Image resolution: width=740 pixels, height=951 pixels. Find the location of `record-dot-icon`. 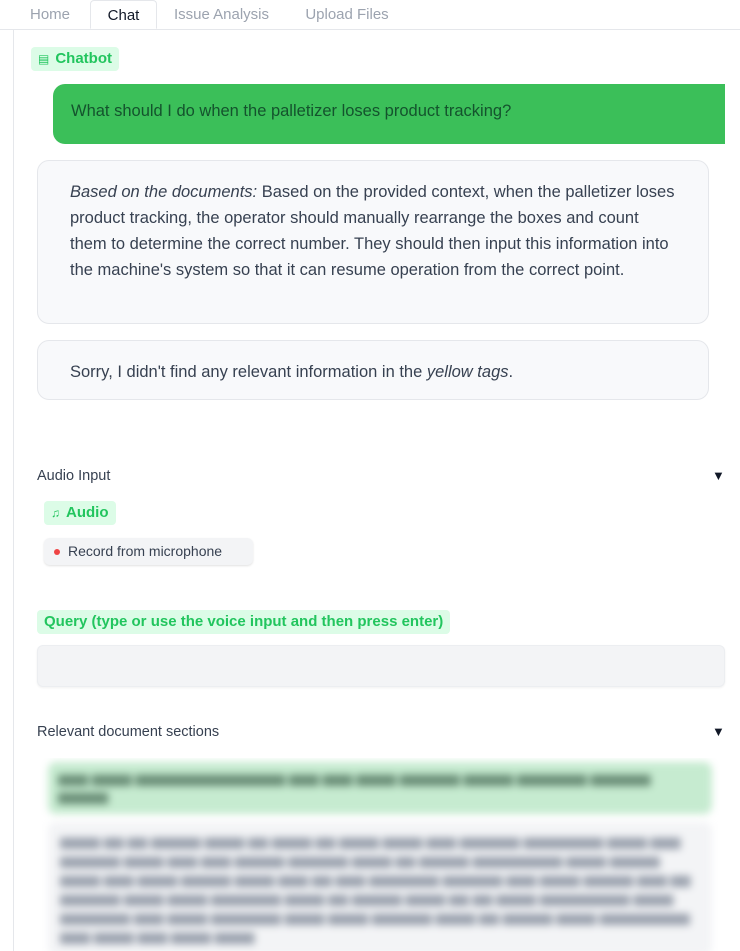

record-dot-icon is located at coordinates (57, 552).